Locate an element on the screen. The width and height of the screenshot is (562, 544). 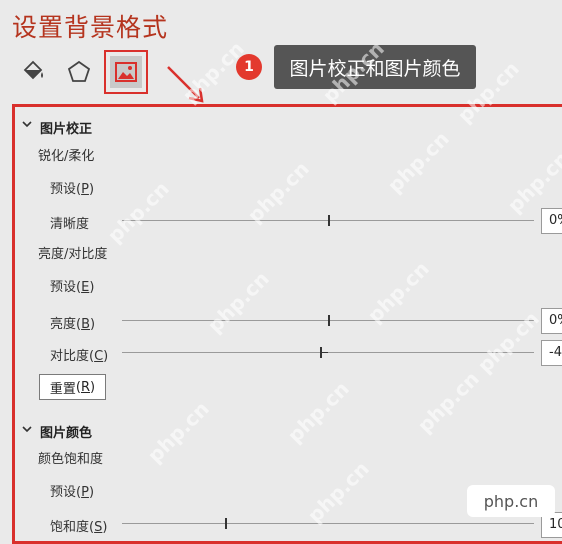
annotation-callout: 图片校正和图片颜色 is located at coordinates (375, 67).